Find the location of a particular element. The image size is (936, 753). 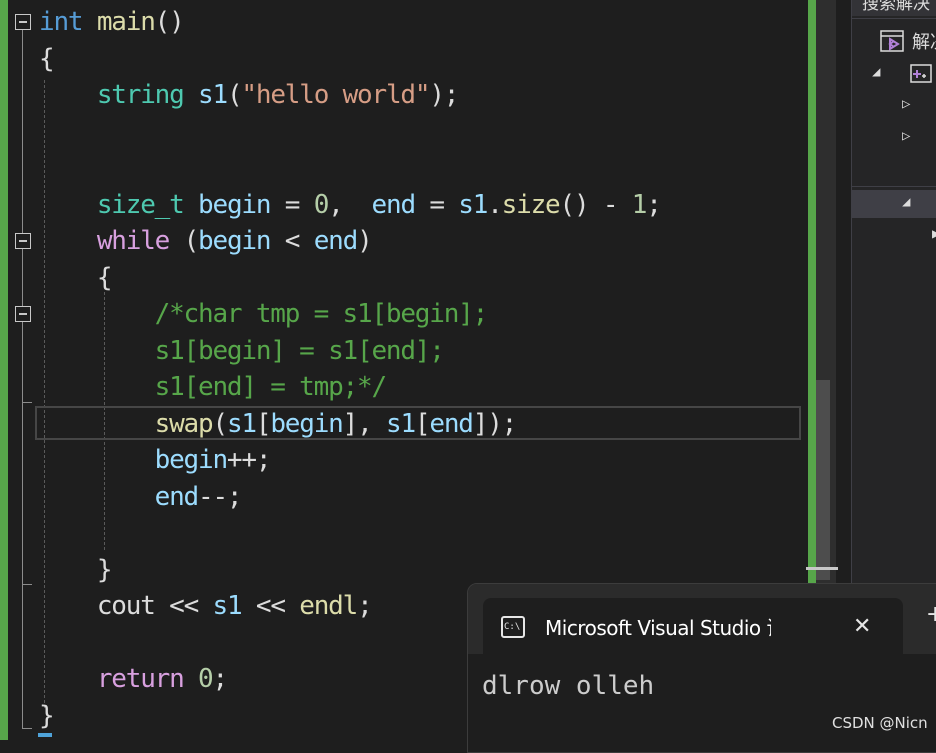

code-line: int main() is located at coordinates (112, 22).